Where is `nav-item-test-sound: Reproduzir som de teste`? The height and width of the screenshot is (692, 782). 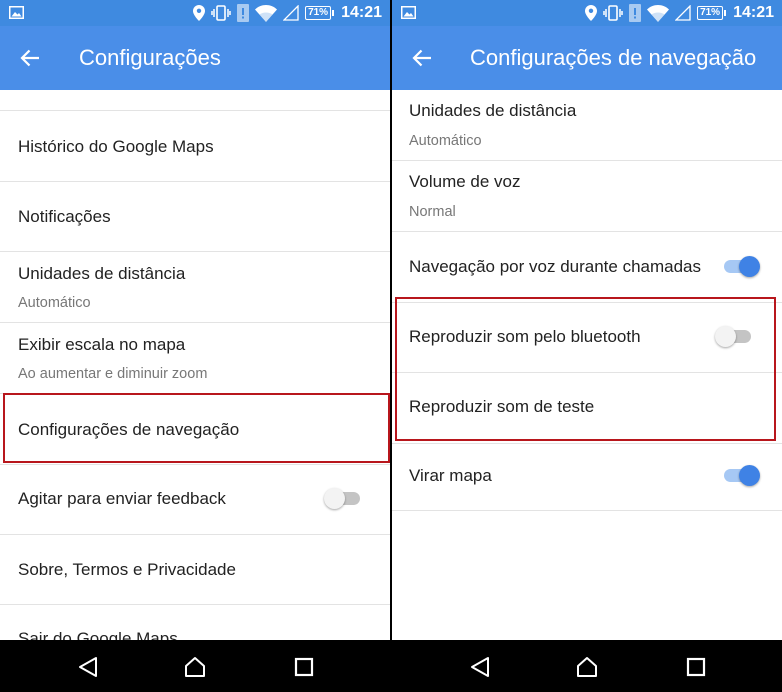
nav-item-test-sound: Reproduzir som de teste is located at coordinates (587, 408).